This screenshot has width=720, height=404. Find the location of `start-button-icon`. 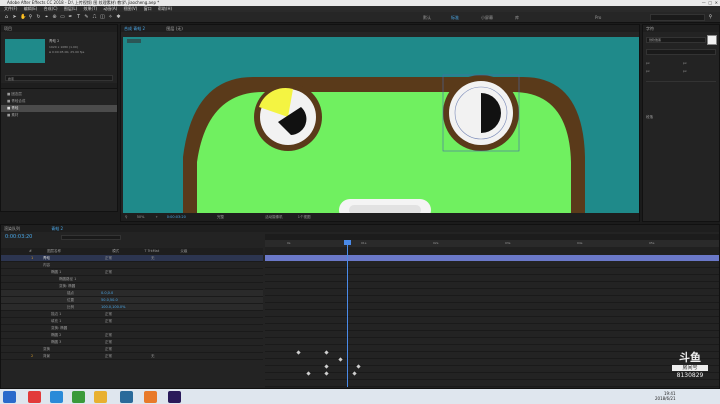

start-button-icon is located at coordinates (9, 397).